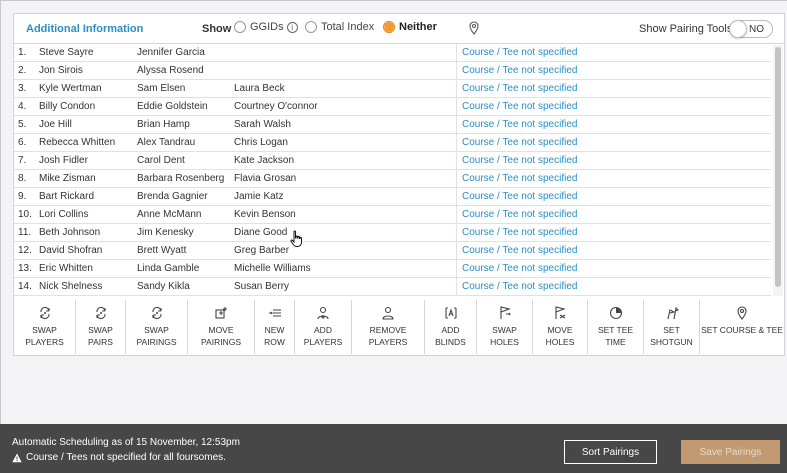  What do you see at coordinates (730, 452) in the screenshot?
I see `save-pairings-button: Save Pairings` at bounding box center [730, 452].